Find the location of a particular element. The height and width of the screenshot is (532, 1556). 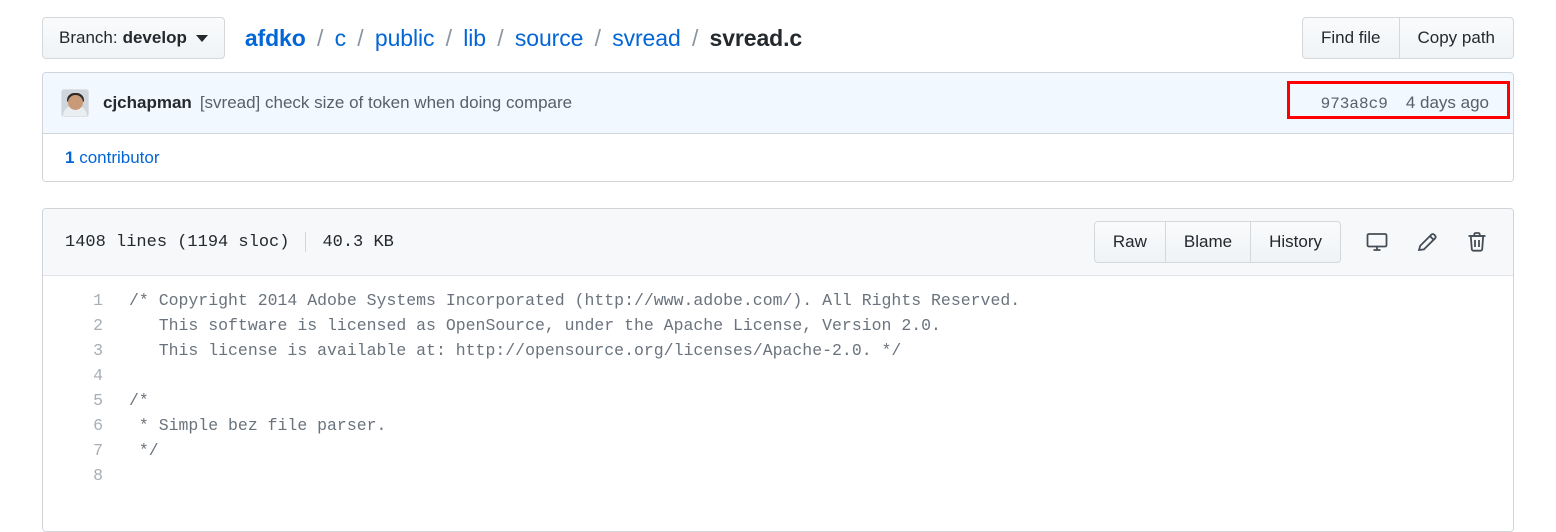

breadcrumb-segment-public: public is located at coordinates (405, 38).